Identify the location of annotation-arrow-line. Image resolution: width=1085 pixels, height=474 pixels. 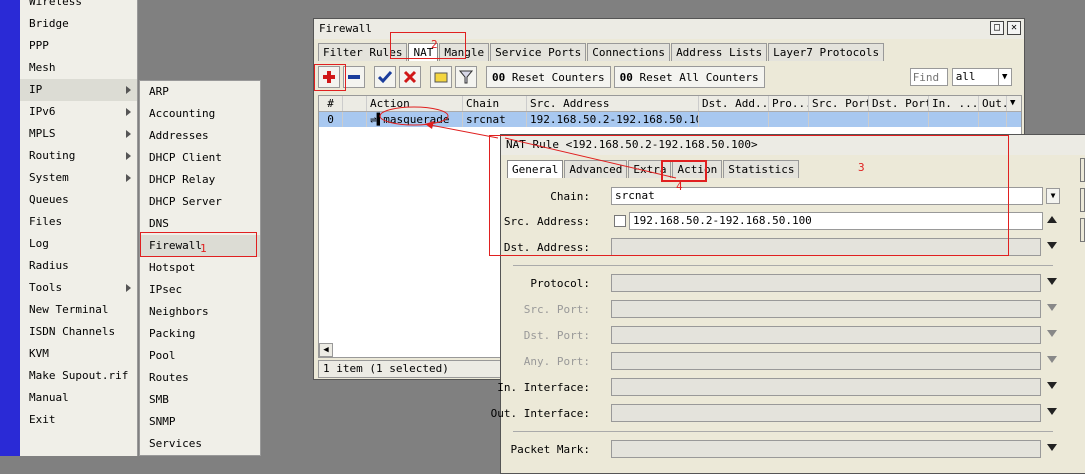
(461, 131).